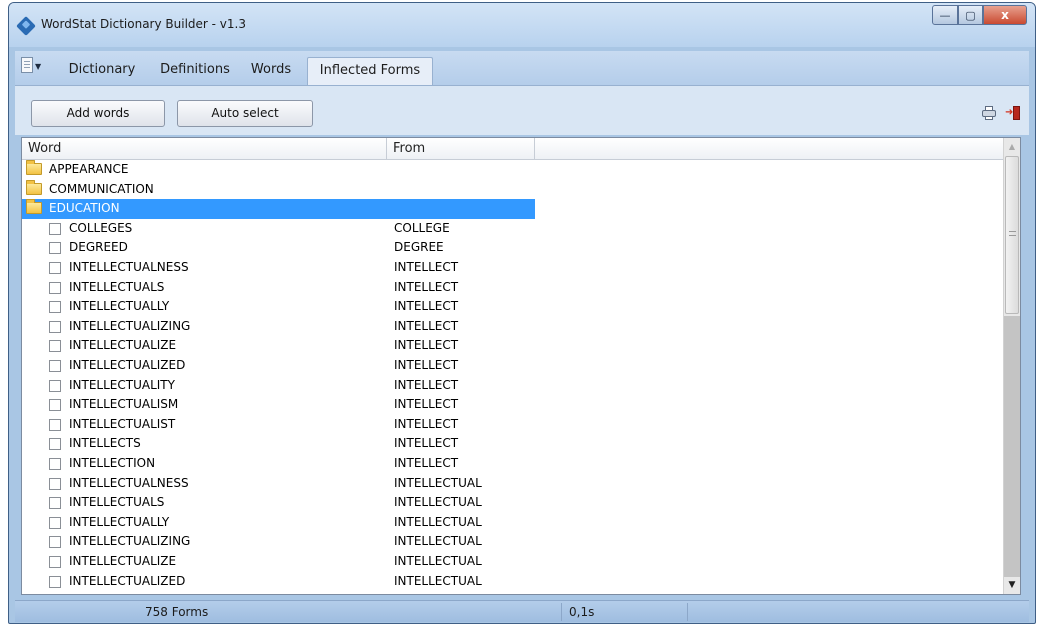 The width and height of the screenshot is (1043, 629). Describe the element at coordinates (422, 227) in the screenshot. I see `from-cell: COLLEGE` at that location.